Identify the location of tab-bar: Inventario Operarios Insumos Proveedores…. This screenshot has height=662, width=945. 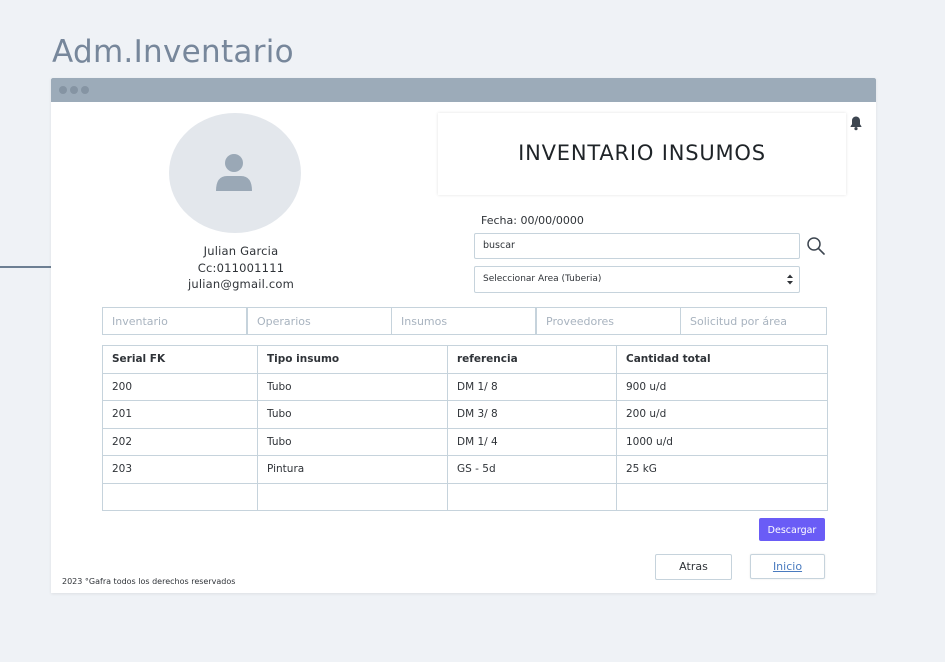
(464, 321).